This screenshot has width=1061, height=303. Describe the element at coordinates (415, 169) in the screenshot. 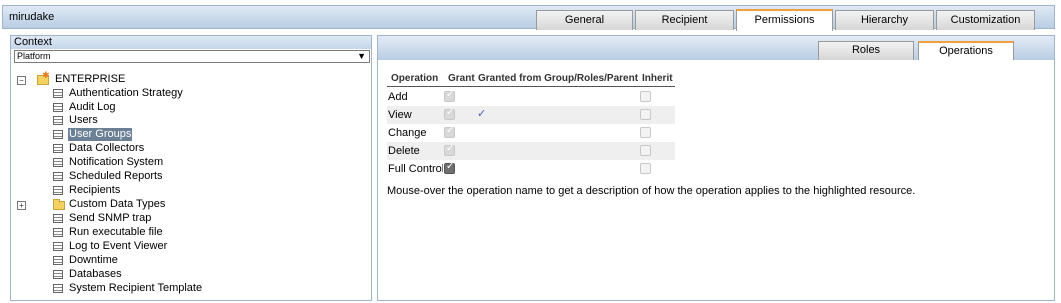

I see `operation-name: Full Control` at that location.